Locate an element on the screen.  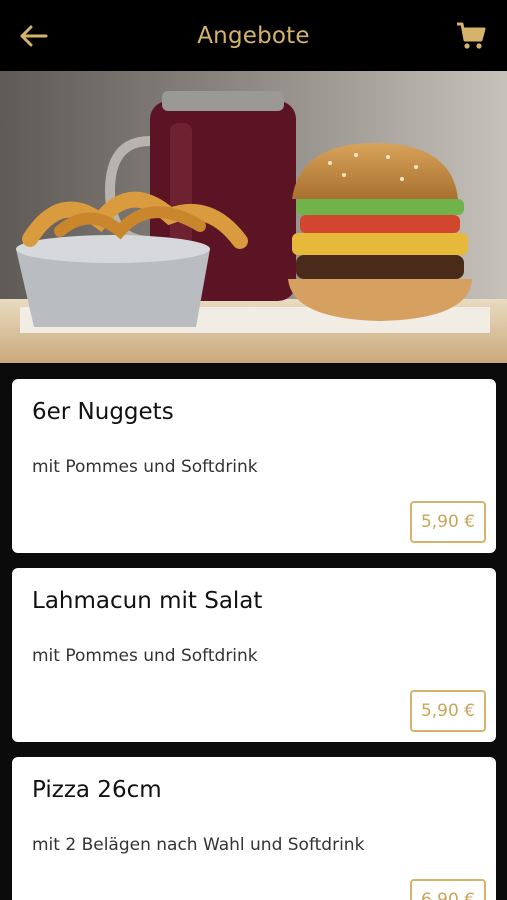
offer-name: Lahmacun mit Salat is located at coordinates (147, 601).